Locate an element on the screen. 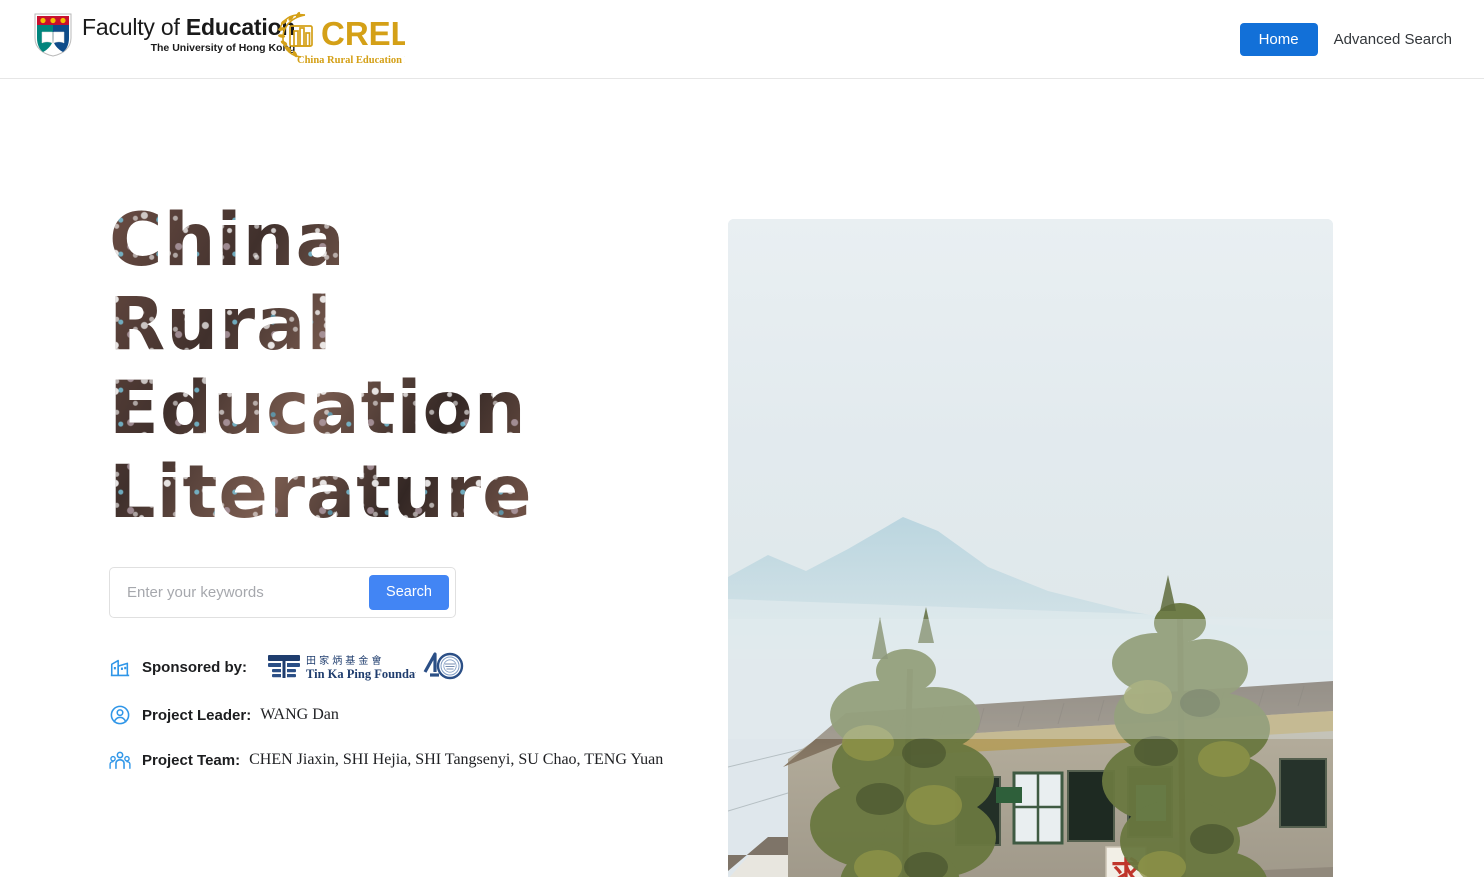 This screenshot has width=1484, height=877. building-bank-icon is located at coordinates (120, 668).